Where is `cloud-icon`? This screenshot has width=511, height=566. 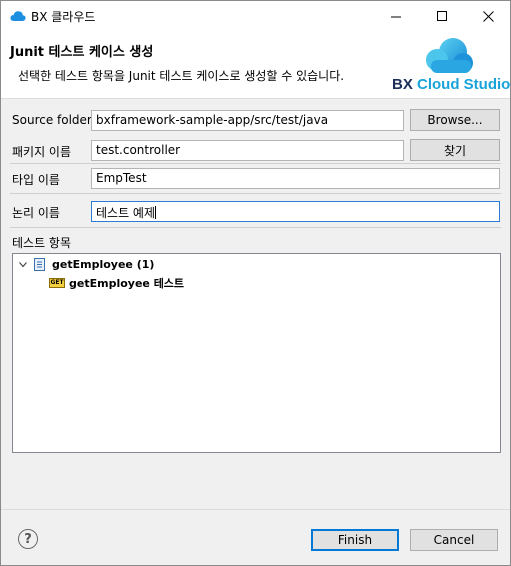 cloud-icon is located at coordinates (18, 16).